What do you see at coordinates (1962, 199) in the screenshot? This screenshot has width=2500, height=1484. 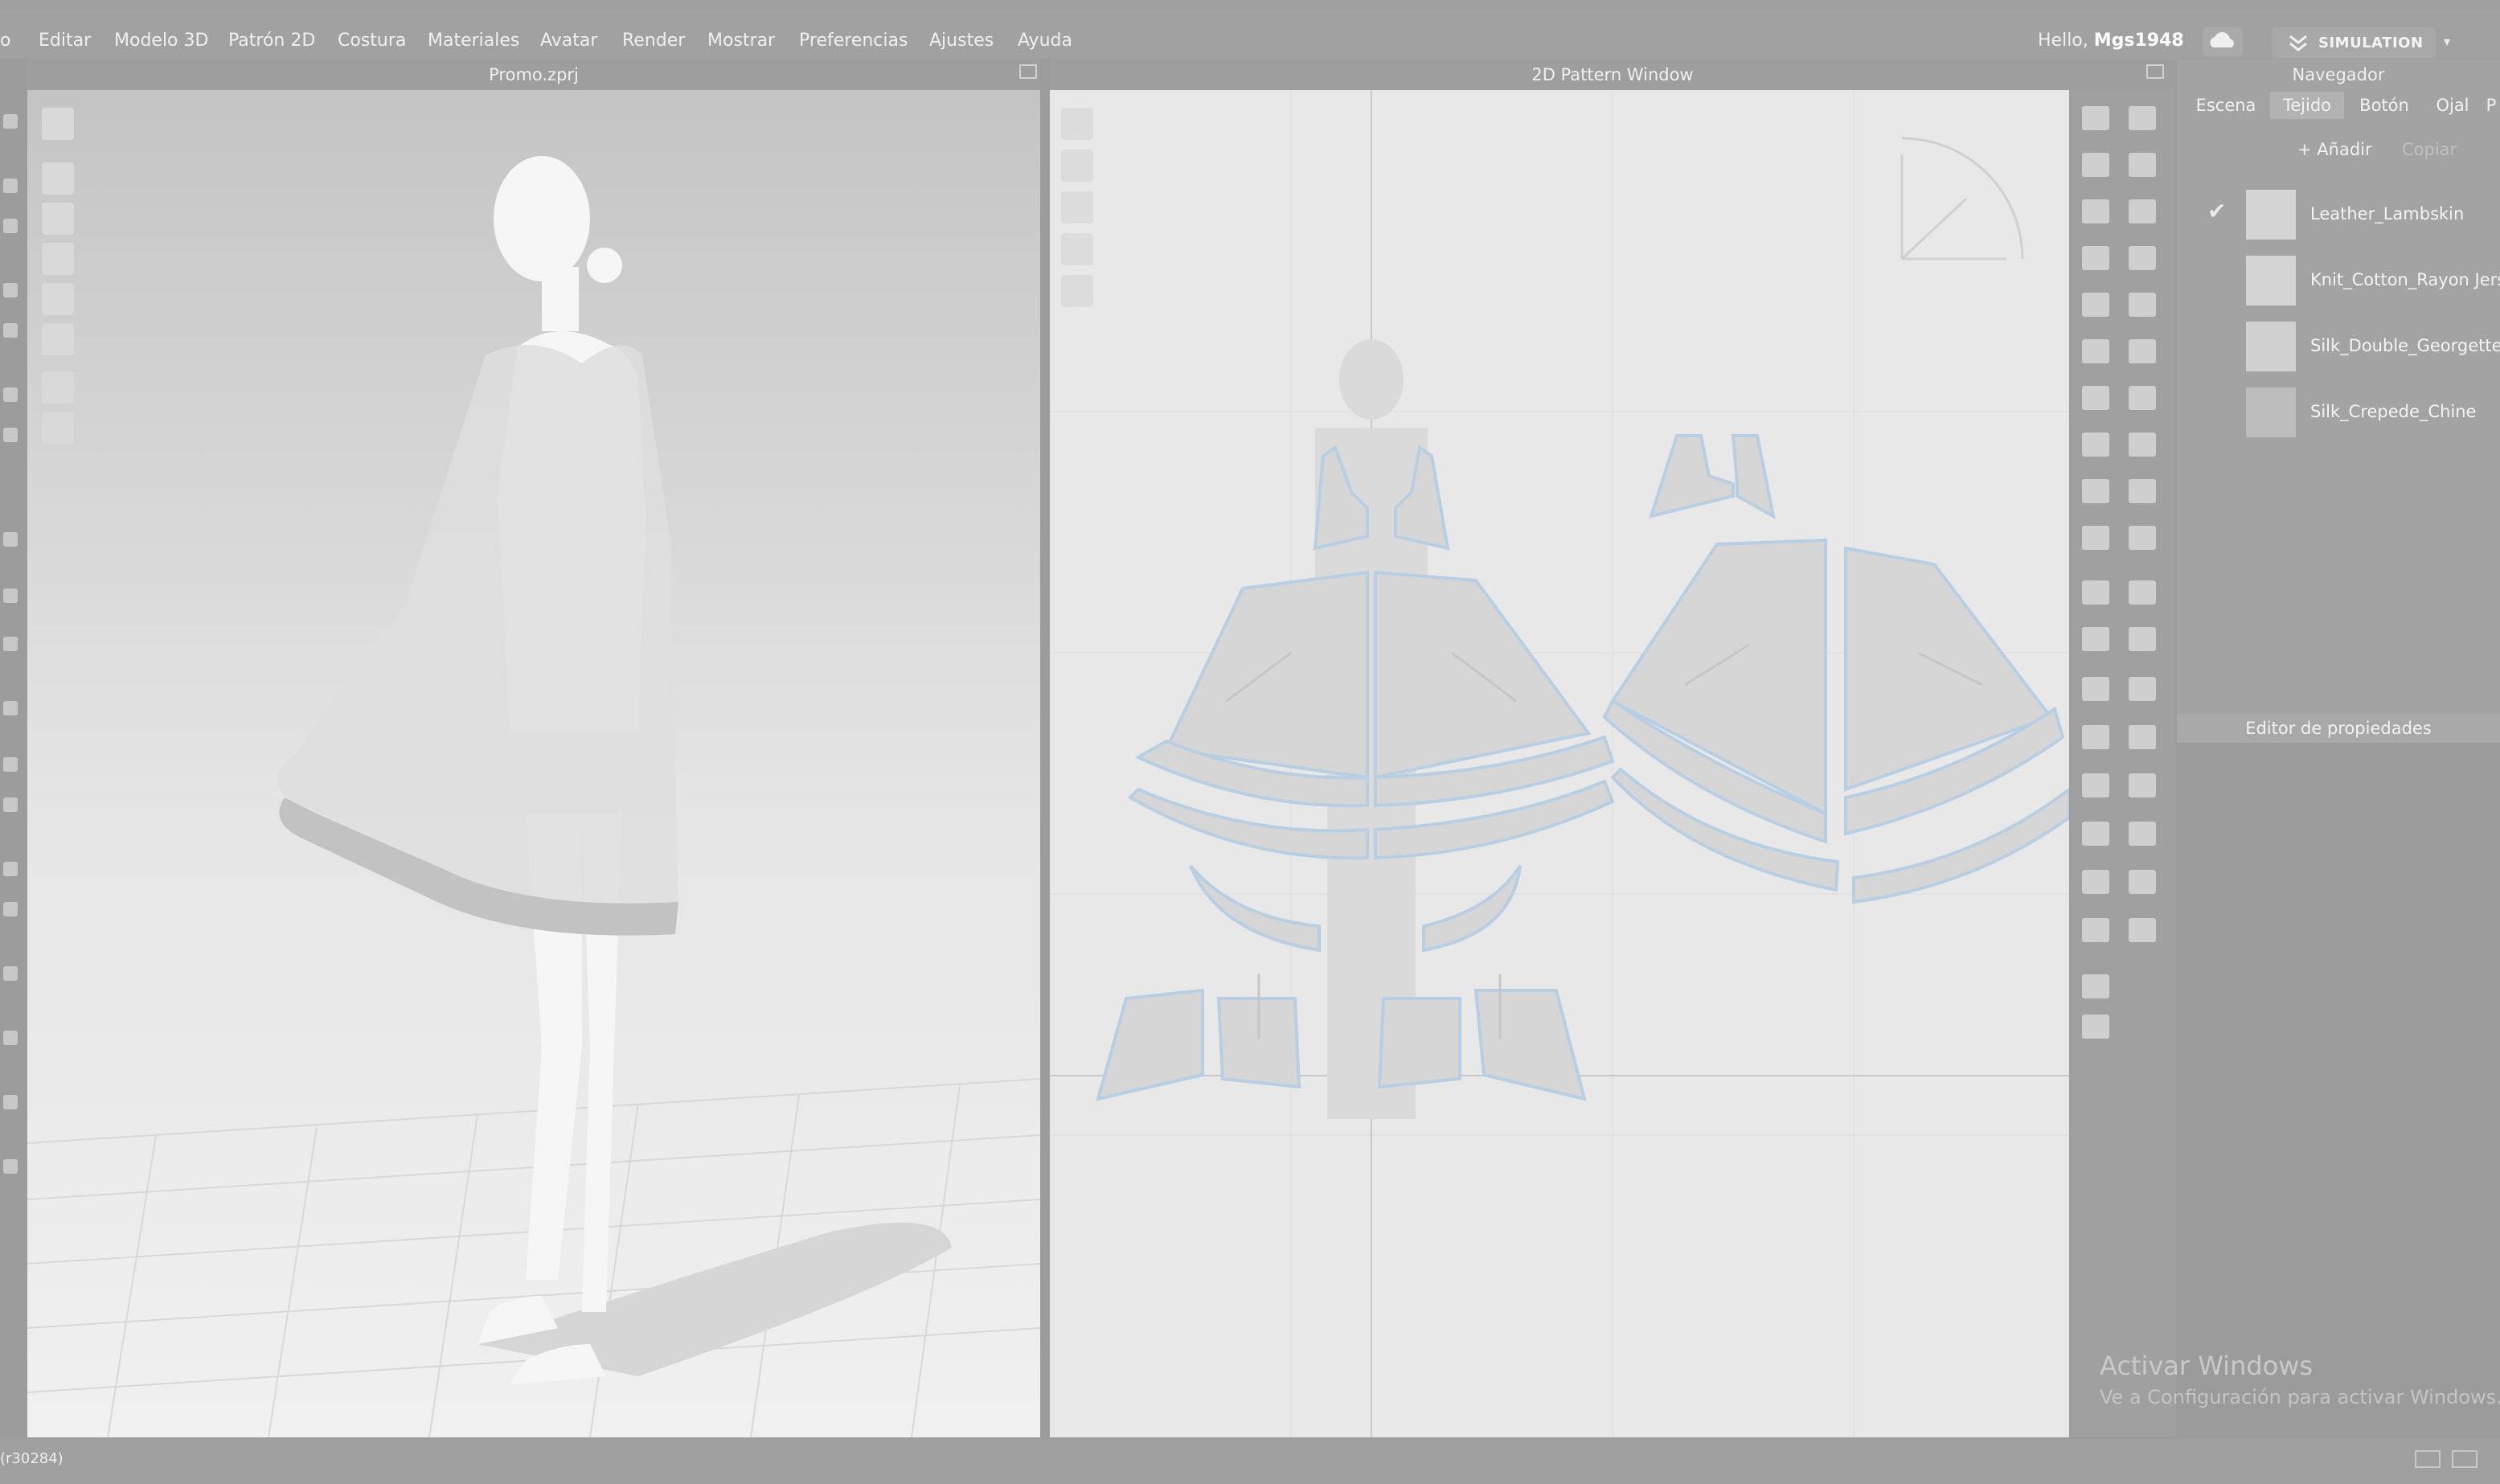 I see `orientation-gizmo` at bounding box center [1962, 199].